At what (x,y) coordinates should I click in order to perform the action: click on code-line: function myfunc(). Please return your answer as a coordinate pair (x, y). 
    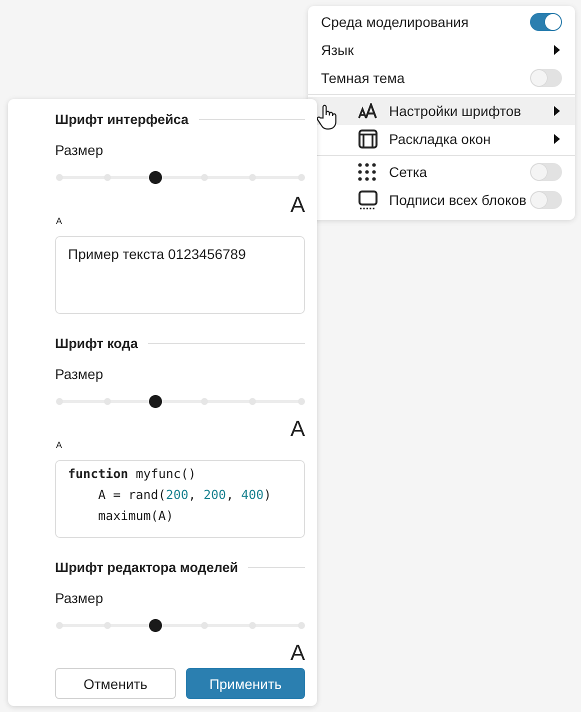
    Looking at the image, I should click on (132, 474).